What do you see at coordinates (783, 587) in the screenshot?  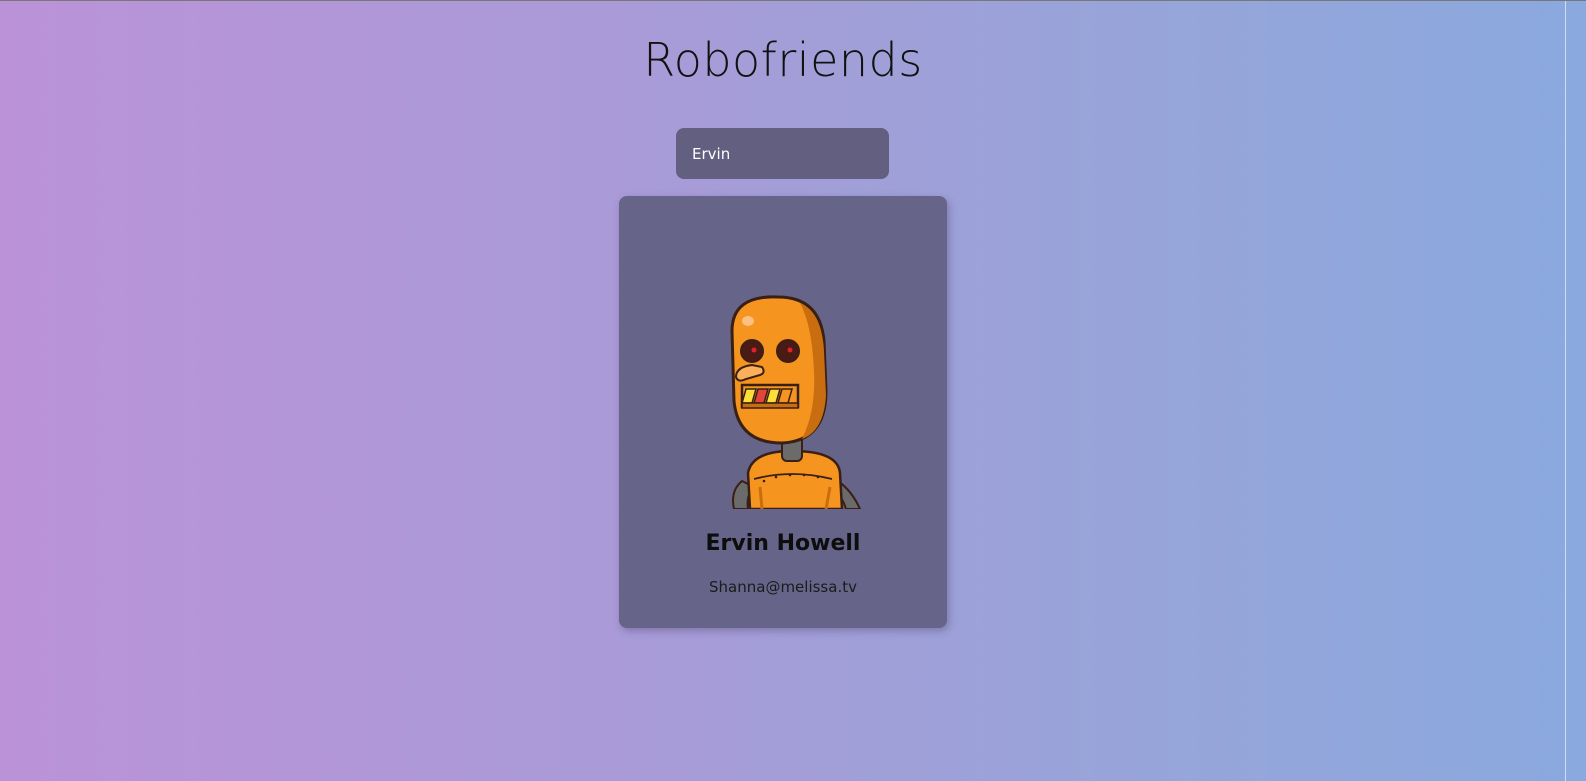 I see `robot-email: Shanna@melissa.tv` at bounding box center [783, 587].